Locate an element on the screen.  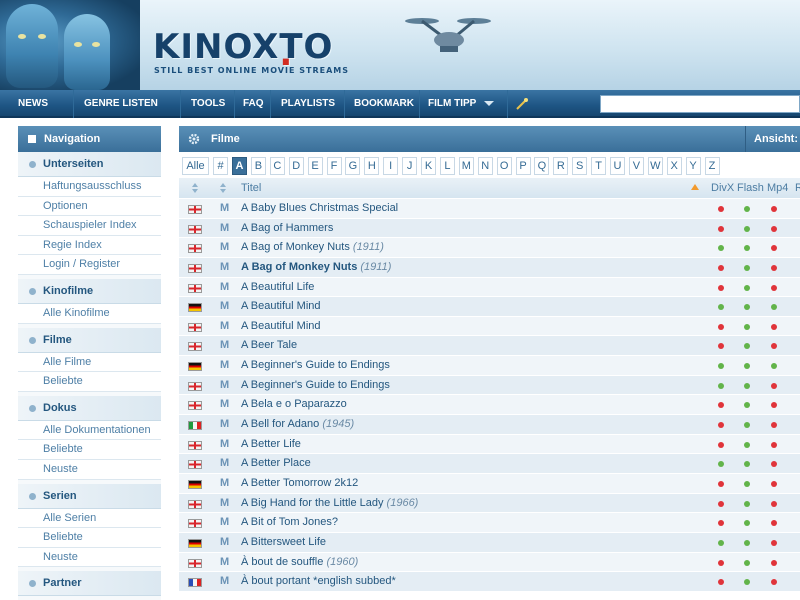
sidebar-link-schauspieler-index: Schauspieler Index is located at coordinates (89, 226).